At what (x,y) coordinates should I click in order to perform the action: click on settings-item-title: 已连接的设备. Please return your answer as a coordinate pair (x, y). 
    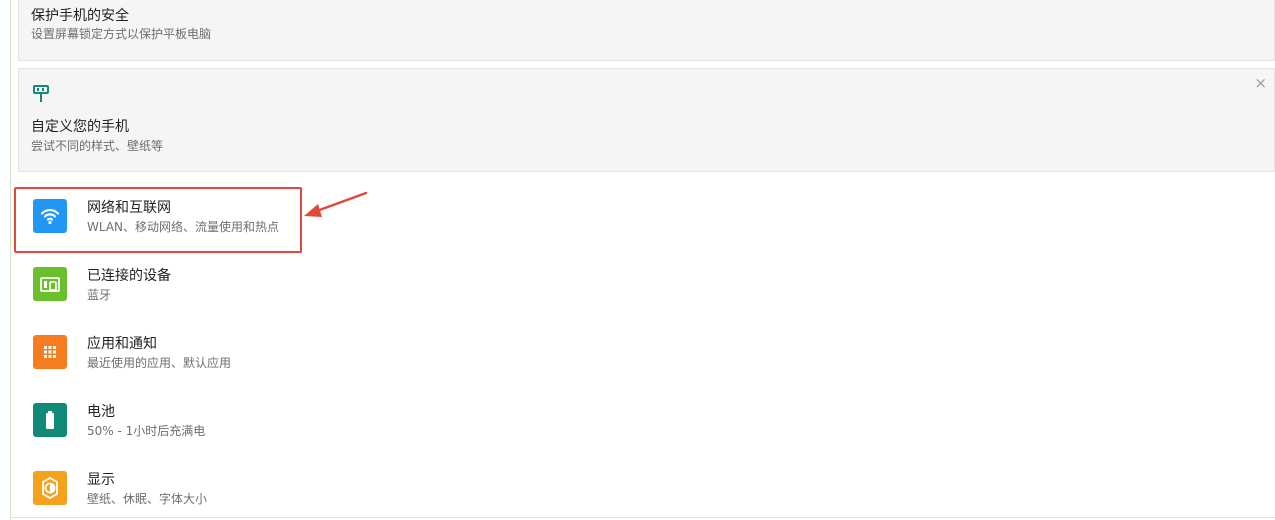
    Looking at the image, I should click on (129, 276).